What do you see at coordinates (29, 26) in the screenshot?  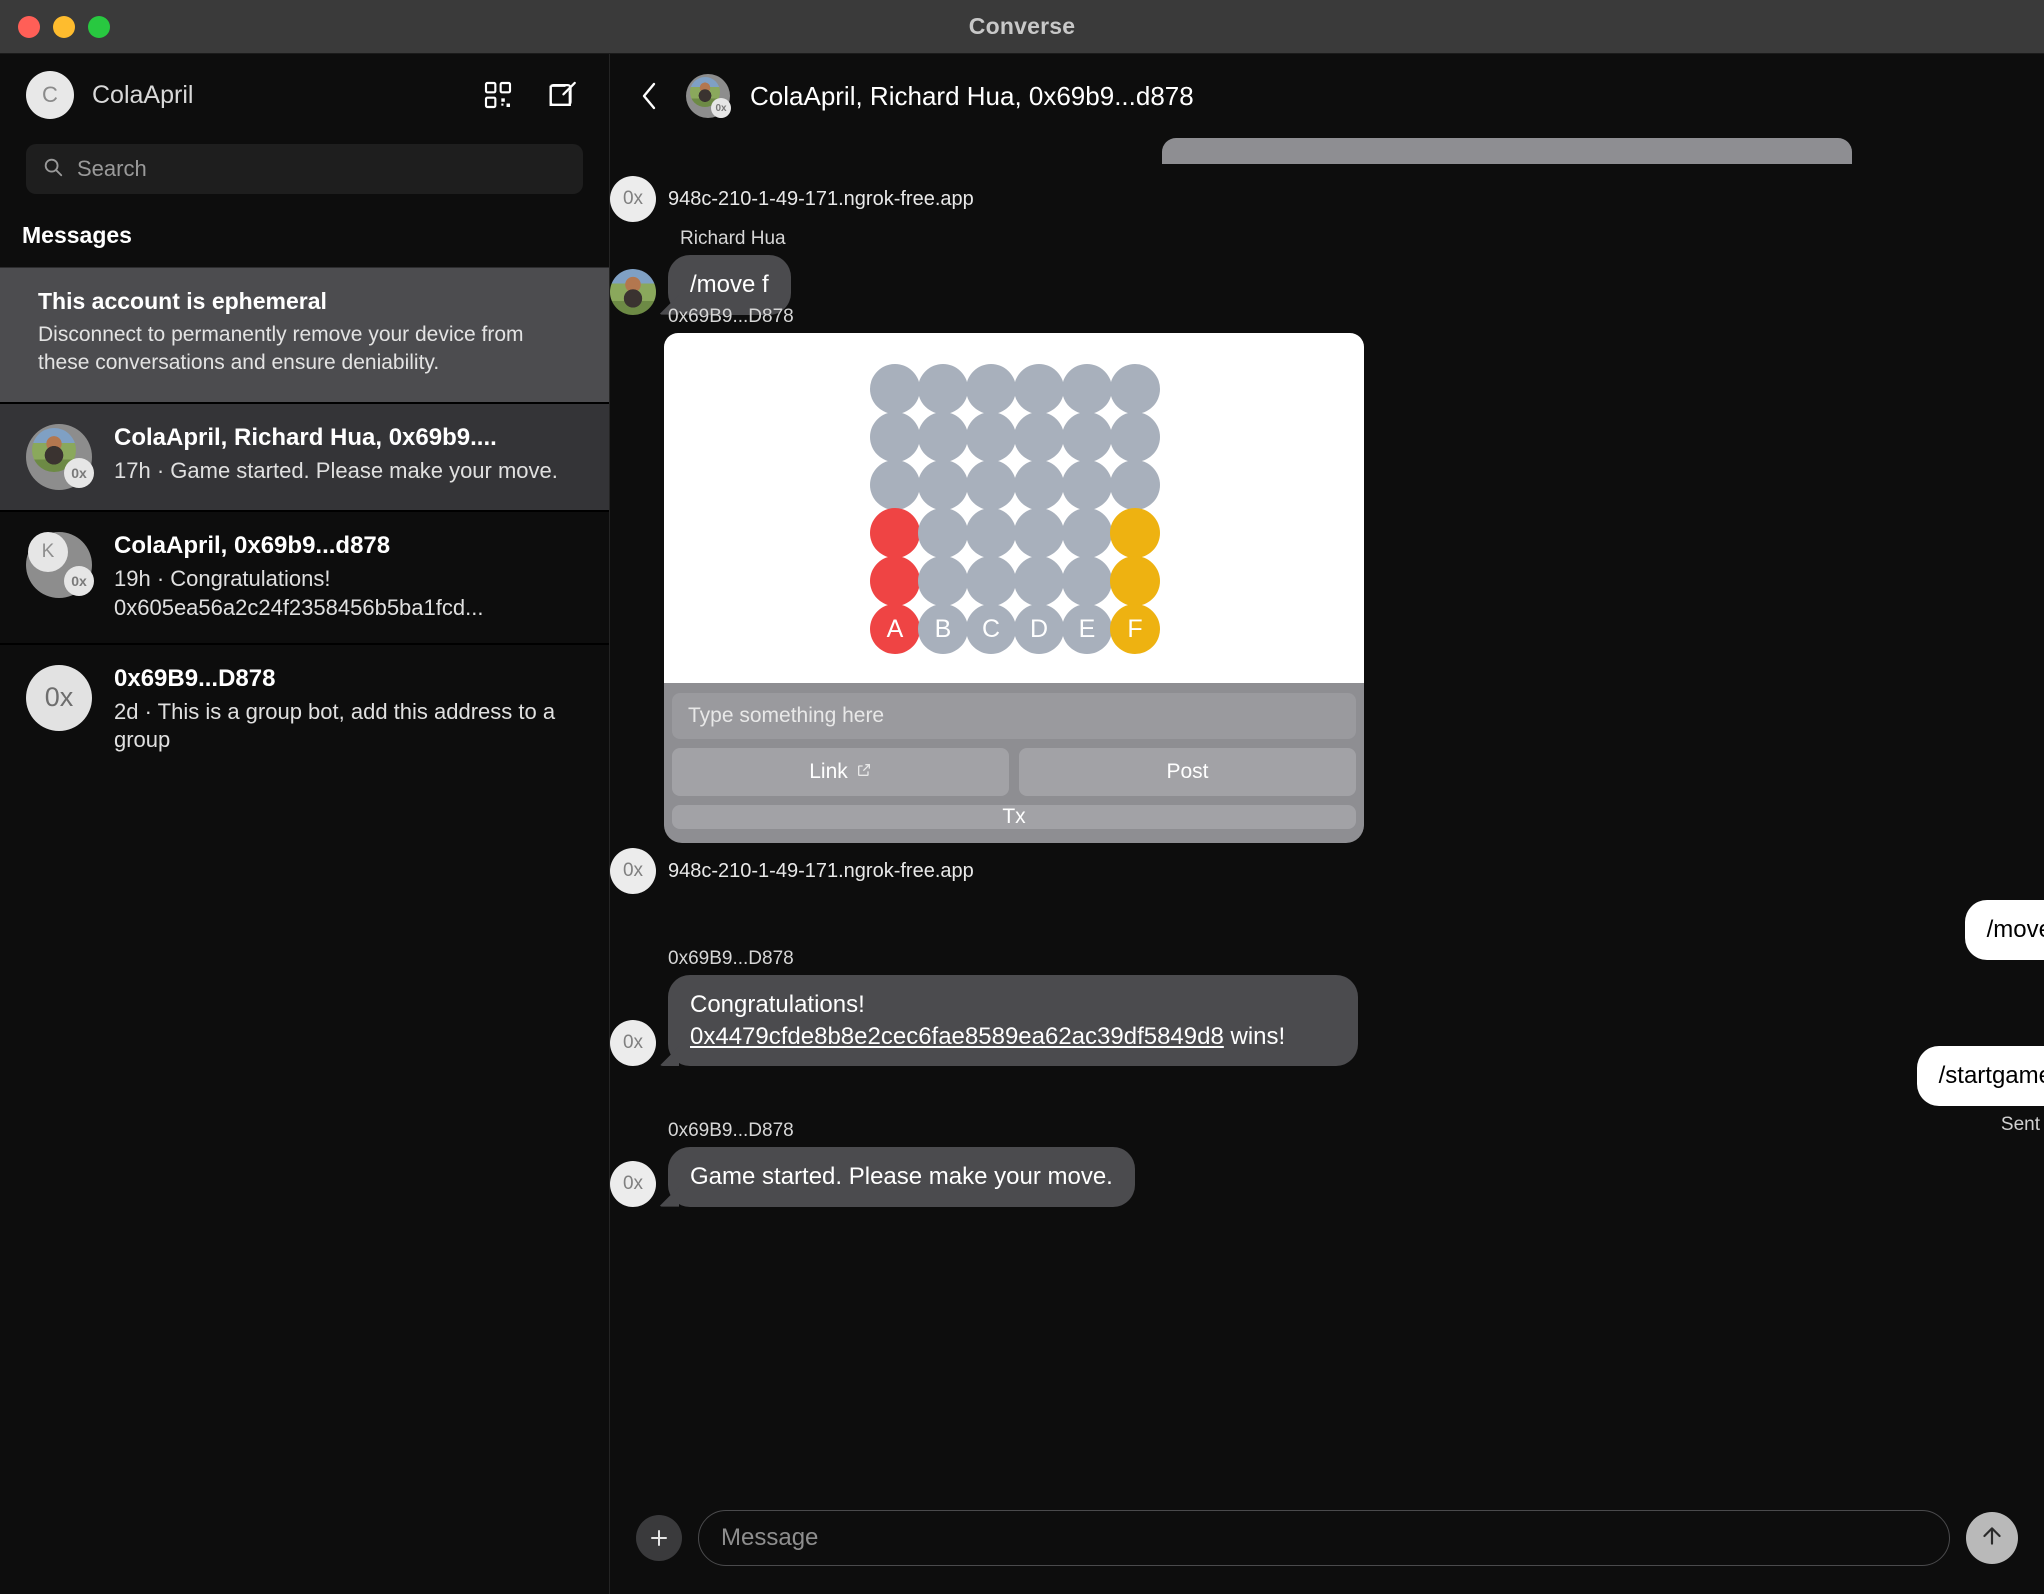 I see `close-button` at bounding box center [29, 26].